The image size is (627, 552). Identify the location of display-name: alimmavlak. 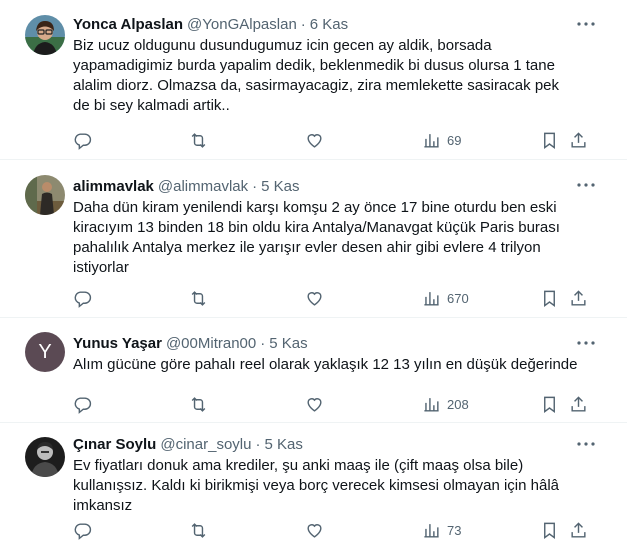
(113, 186).